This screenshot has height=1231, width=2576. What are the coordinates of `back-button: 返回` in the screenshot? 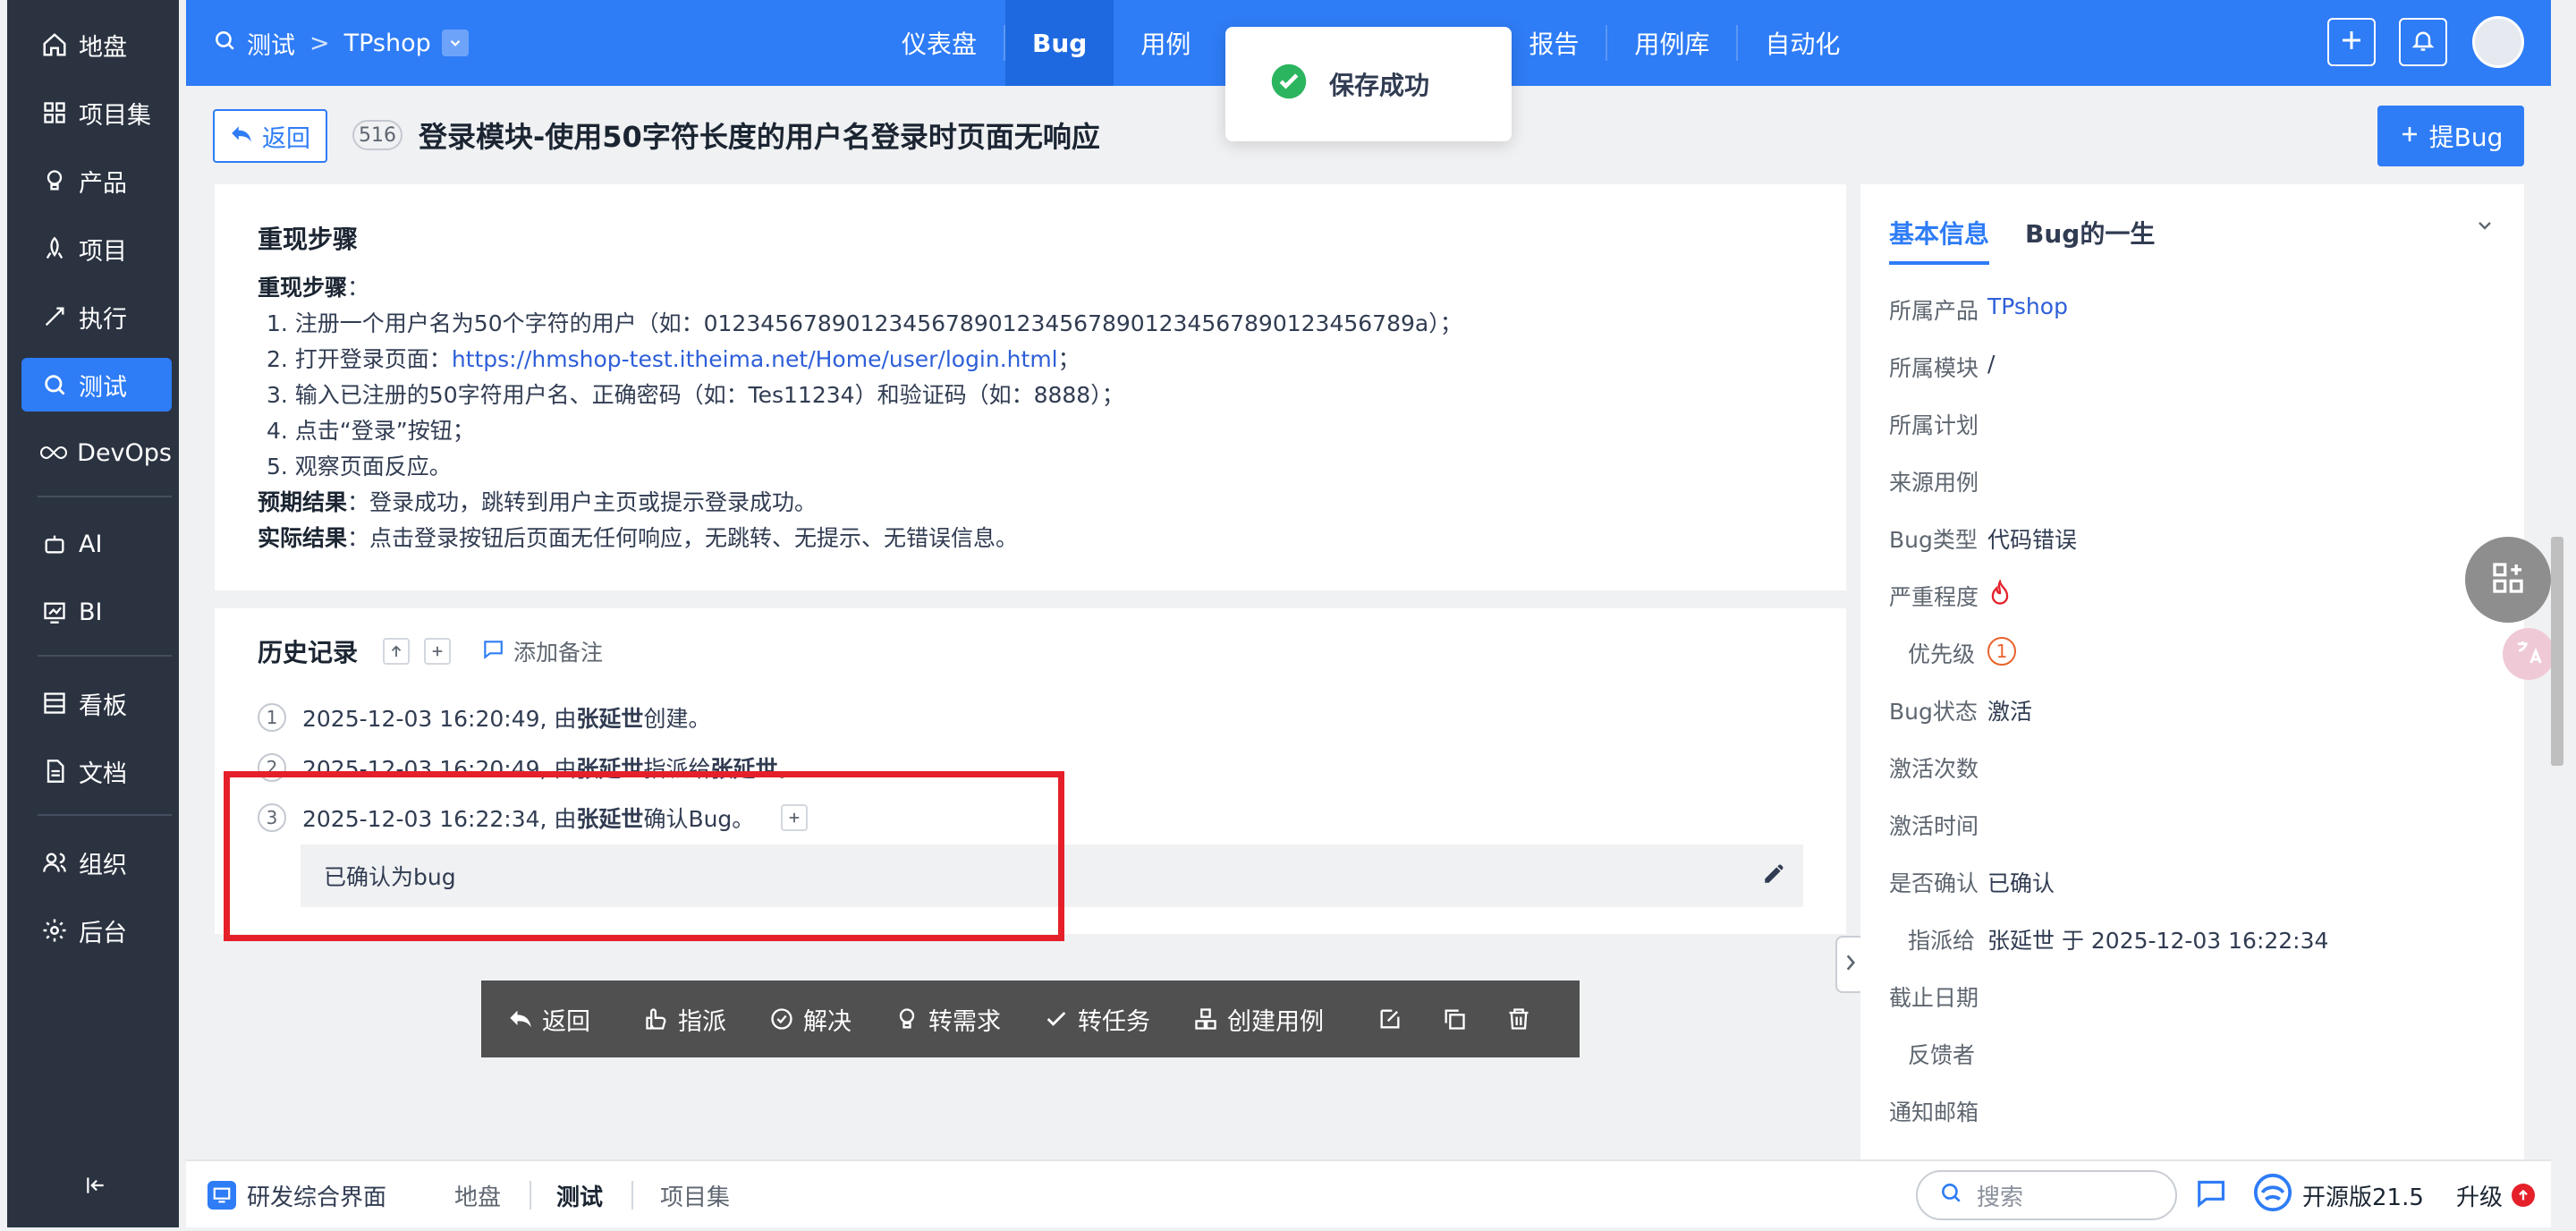 It's located at (270, 136).